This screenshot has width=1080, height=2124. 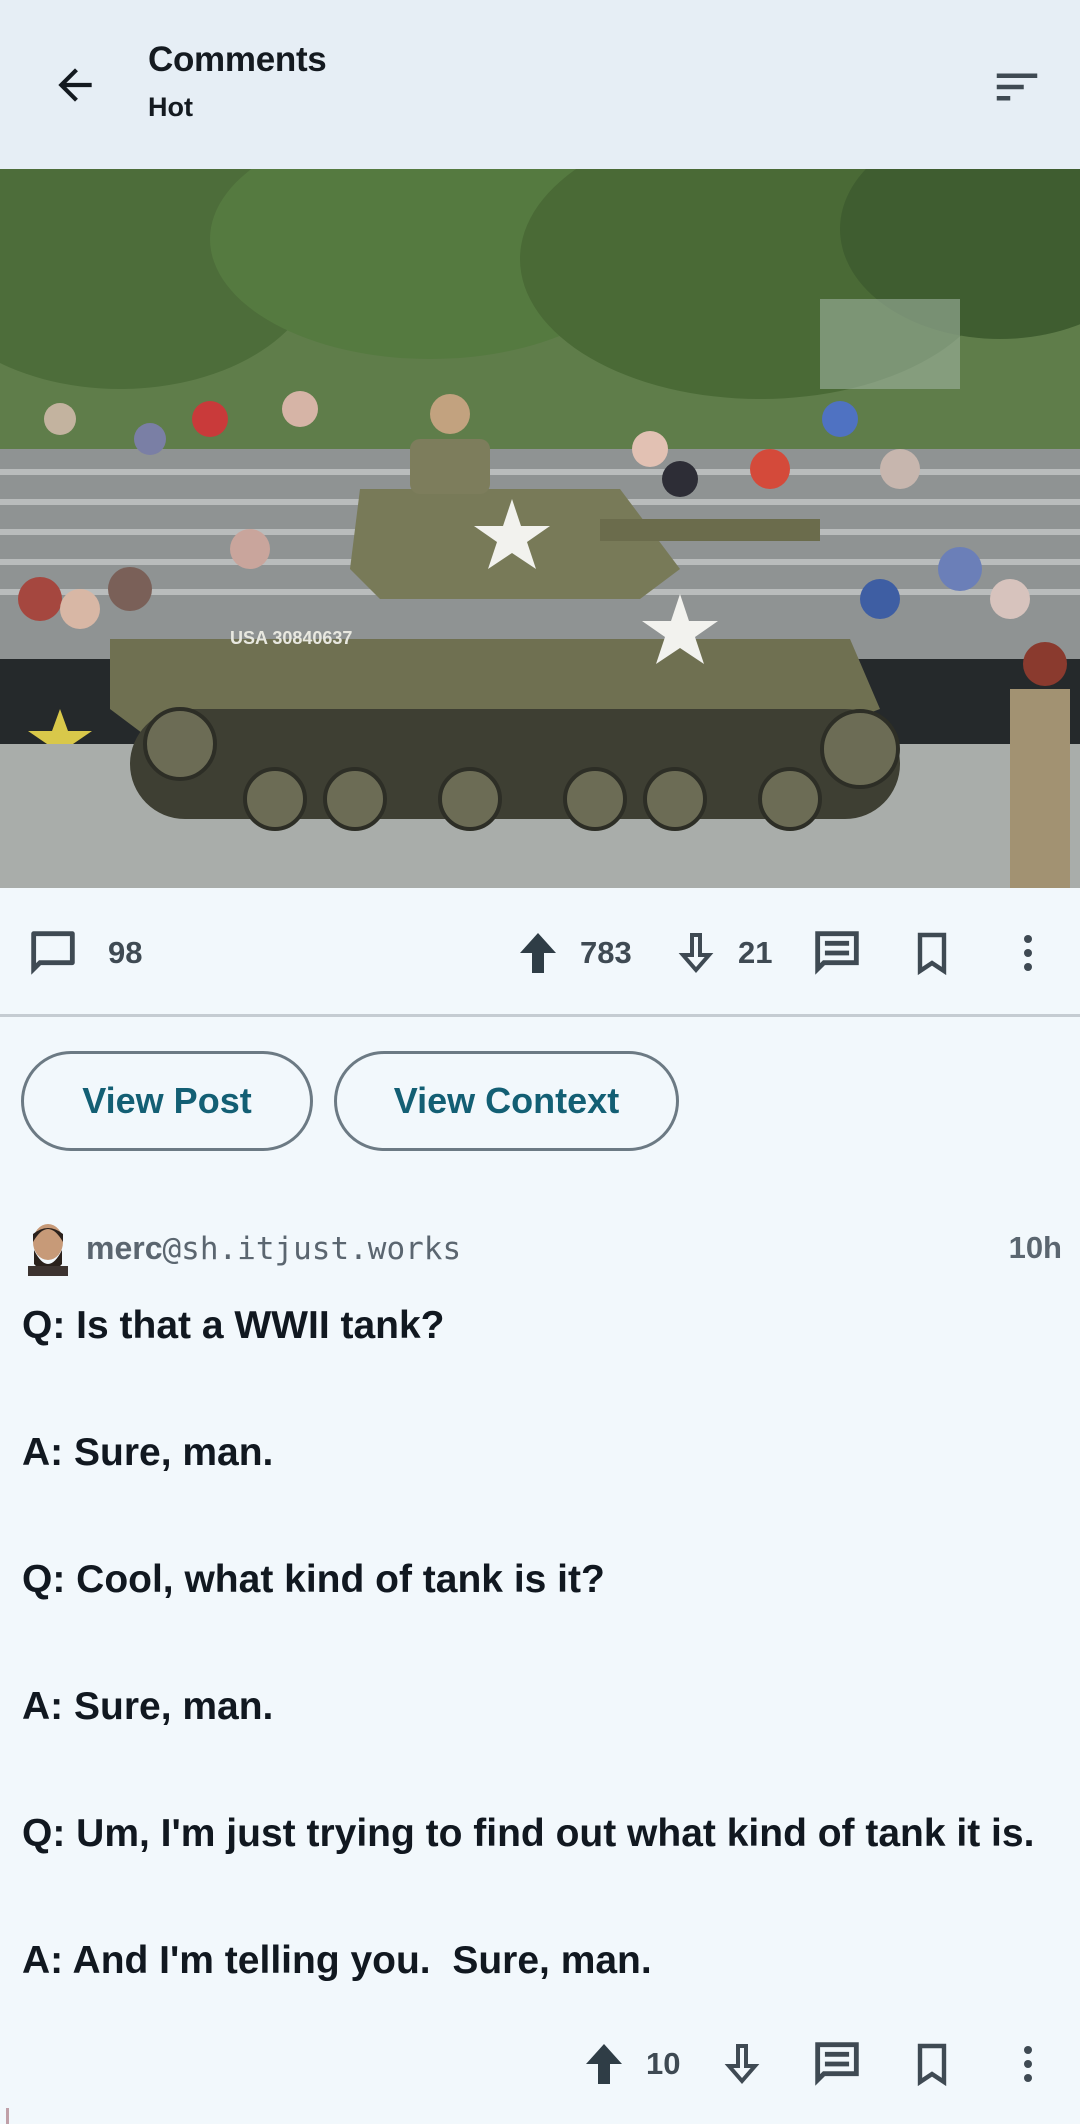 I want to click on sort-button, so click(x=1017, y=87).